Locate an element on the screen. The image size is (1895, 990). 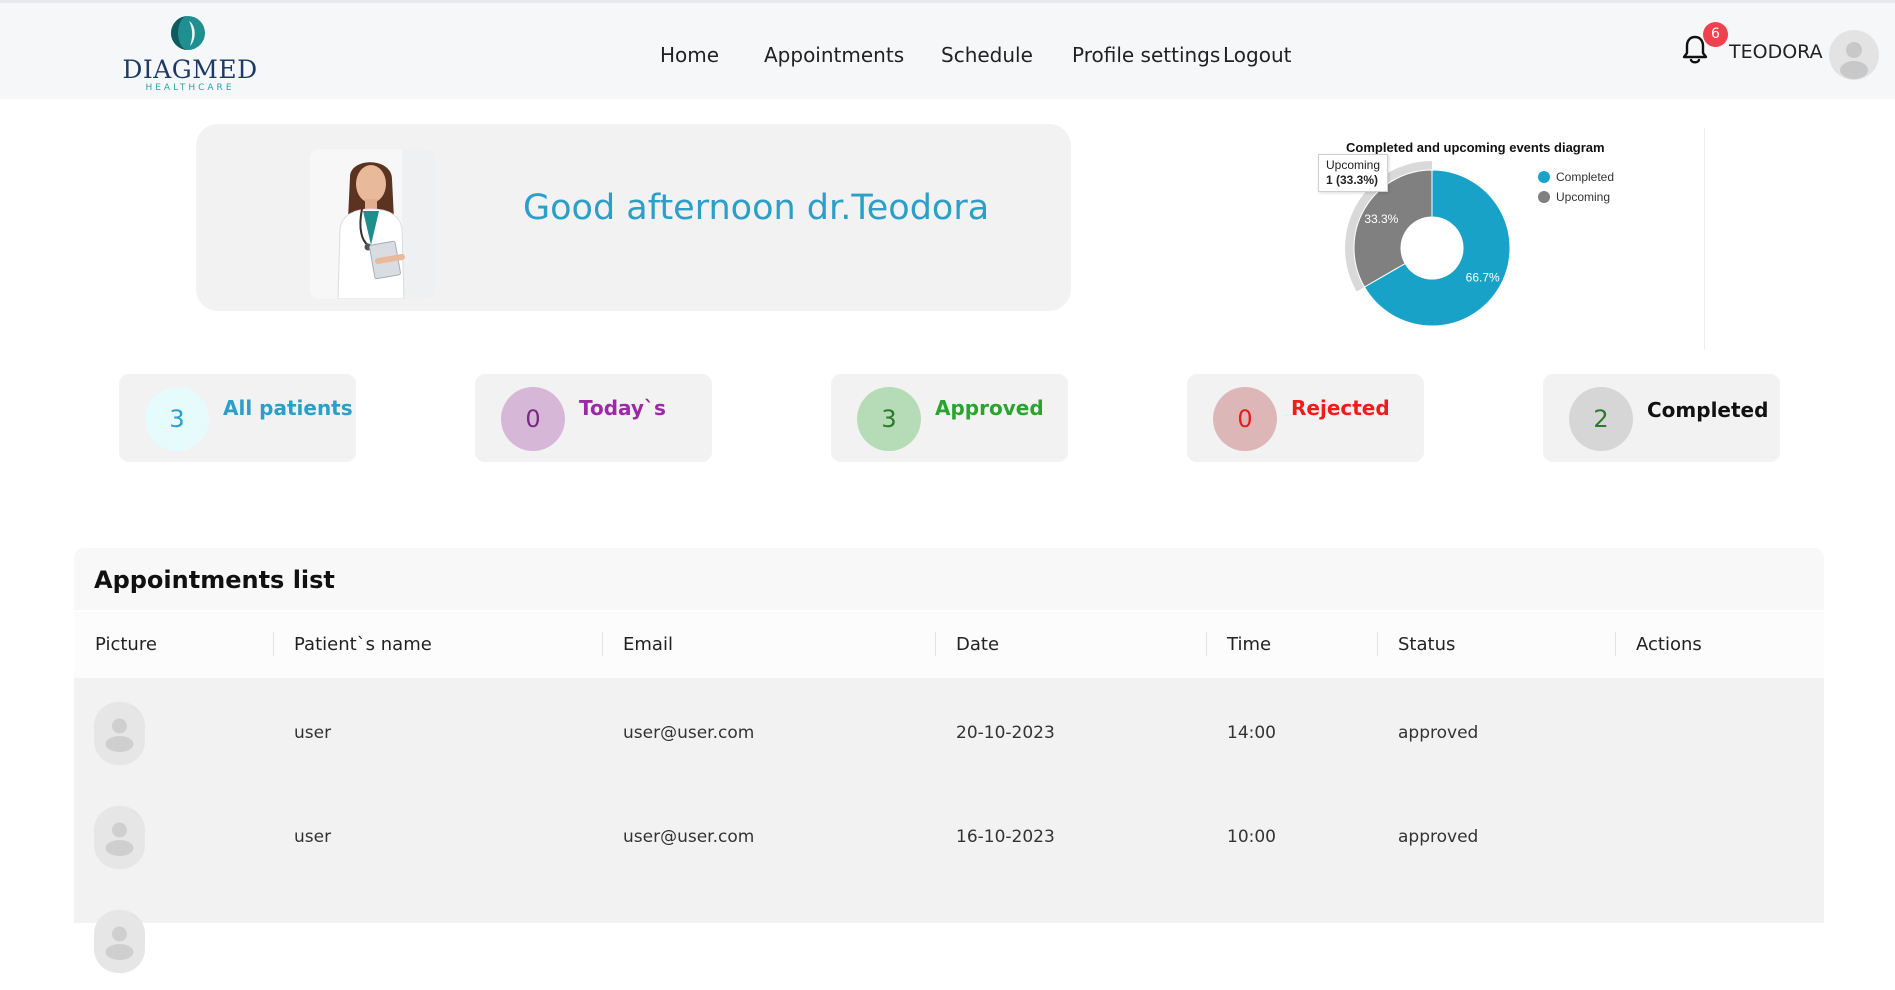
stat-approved: 3 Approved is located at coordinates (949, 418).